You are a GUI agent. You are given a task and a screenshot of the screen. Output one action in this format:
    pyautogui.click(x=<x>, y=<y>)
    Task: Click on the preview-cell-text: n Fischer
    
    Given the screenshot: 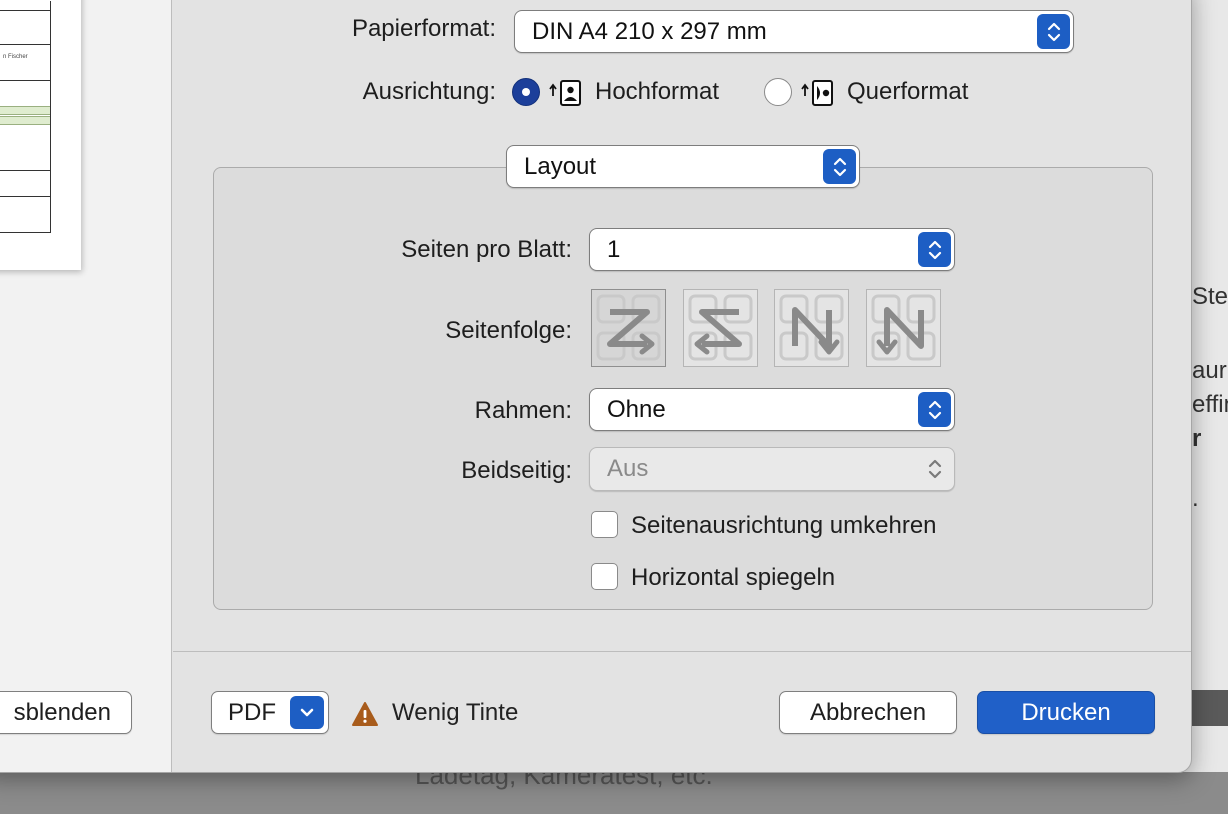 What is the action you would take?
    pyautogui.click(x=15, y=57)
    